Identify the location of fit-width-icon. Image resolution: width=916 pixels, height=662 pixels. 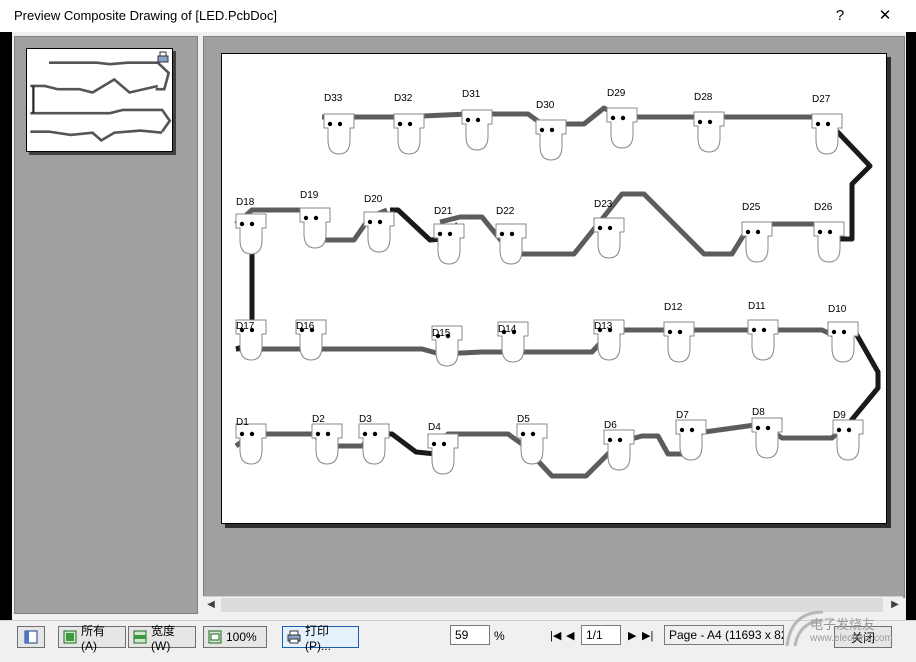
(140, 637).